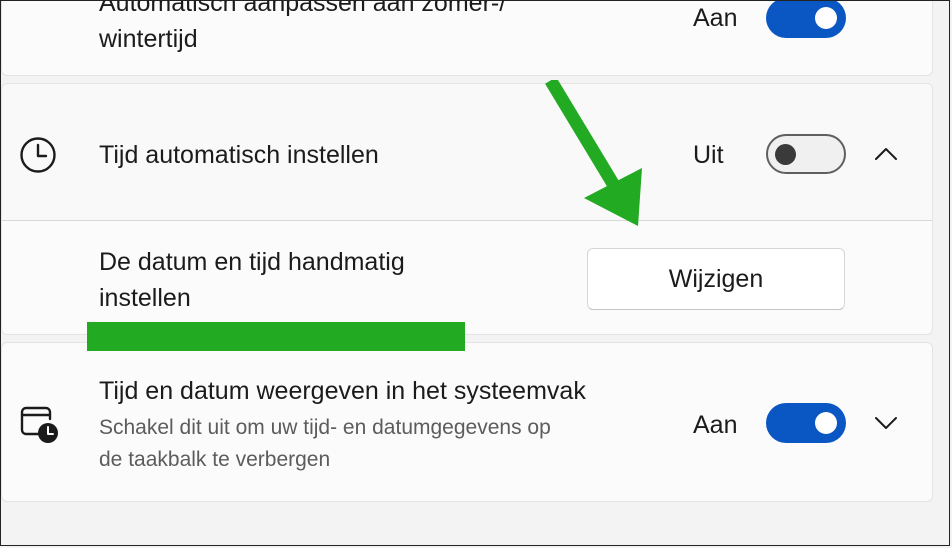  I want to click on auto-time-label: Tijd automatisch instellen, so click(239, 155).